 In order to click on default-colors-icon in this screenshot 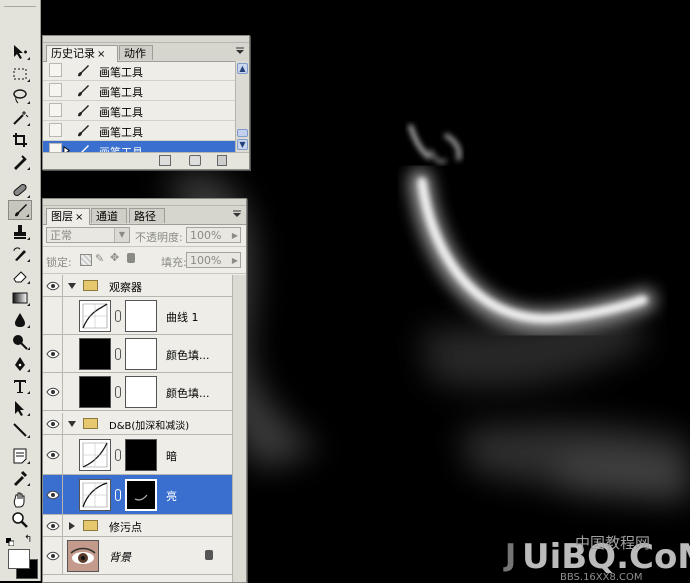, I will do `click(10, 541)`.